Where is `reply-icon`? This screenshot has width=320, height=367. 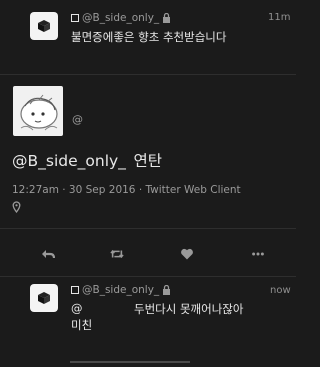
reply-icon is located at coordinates (48, 254).